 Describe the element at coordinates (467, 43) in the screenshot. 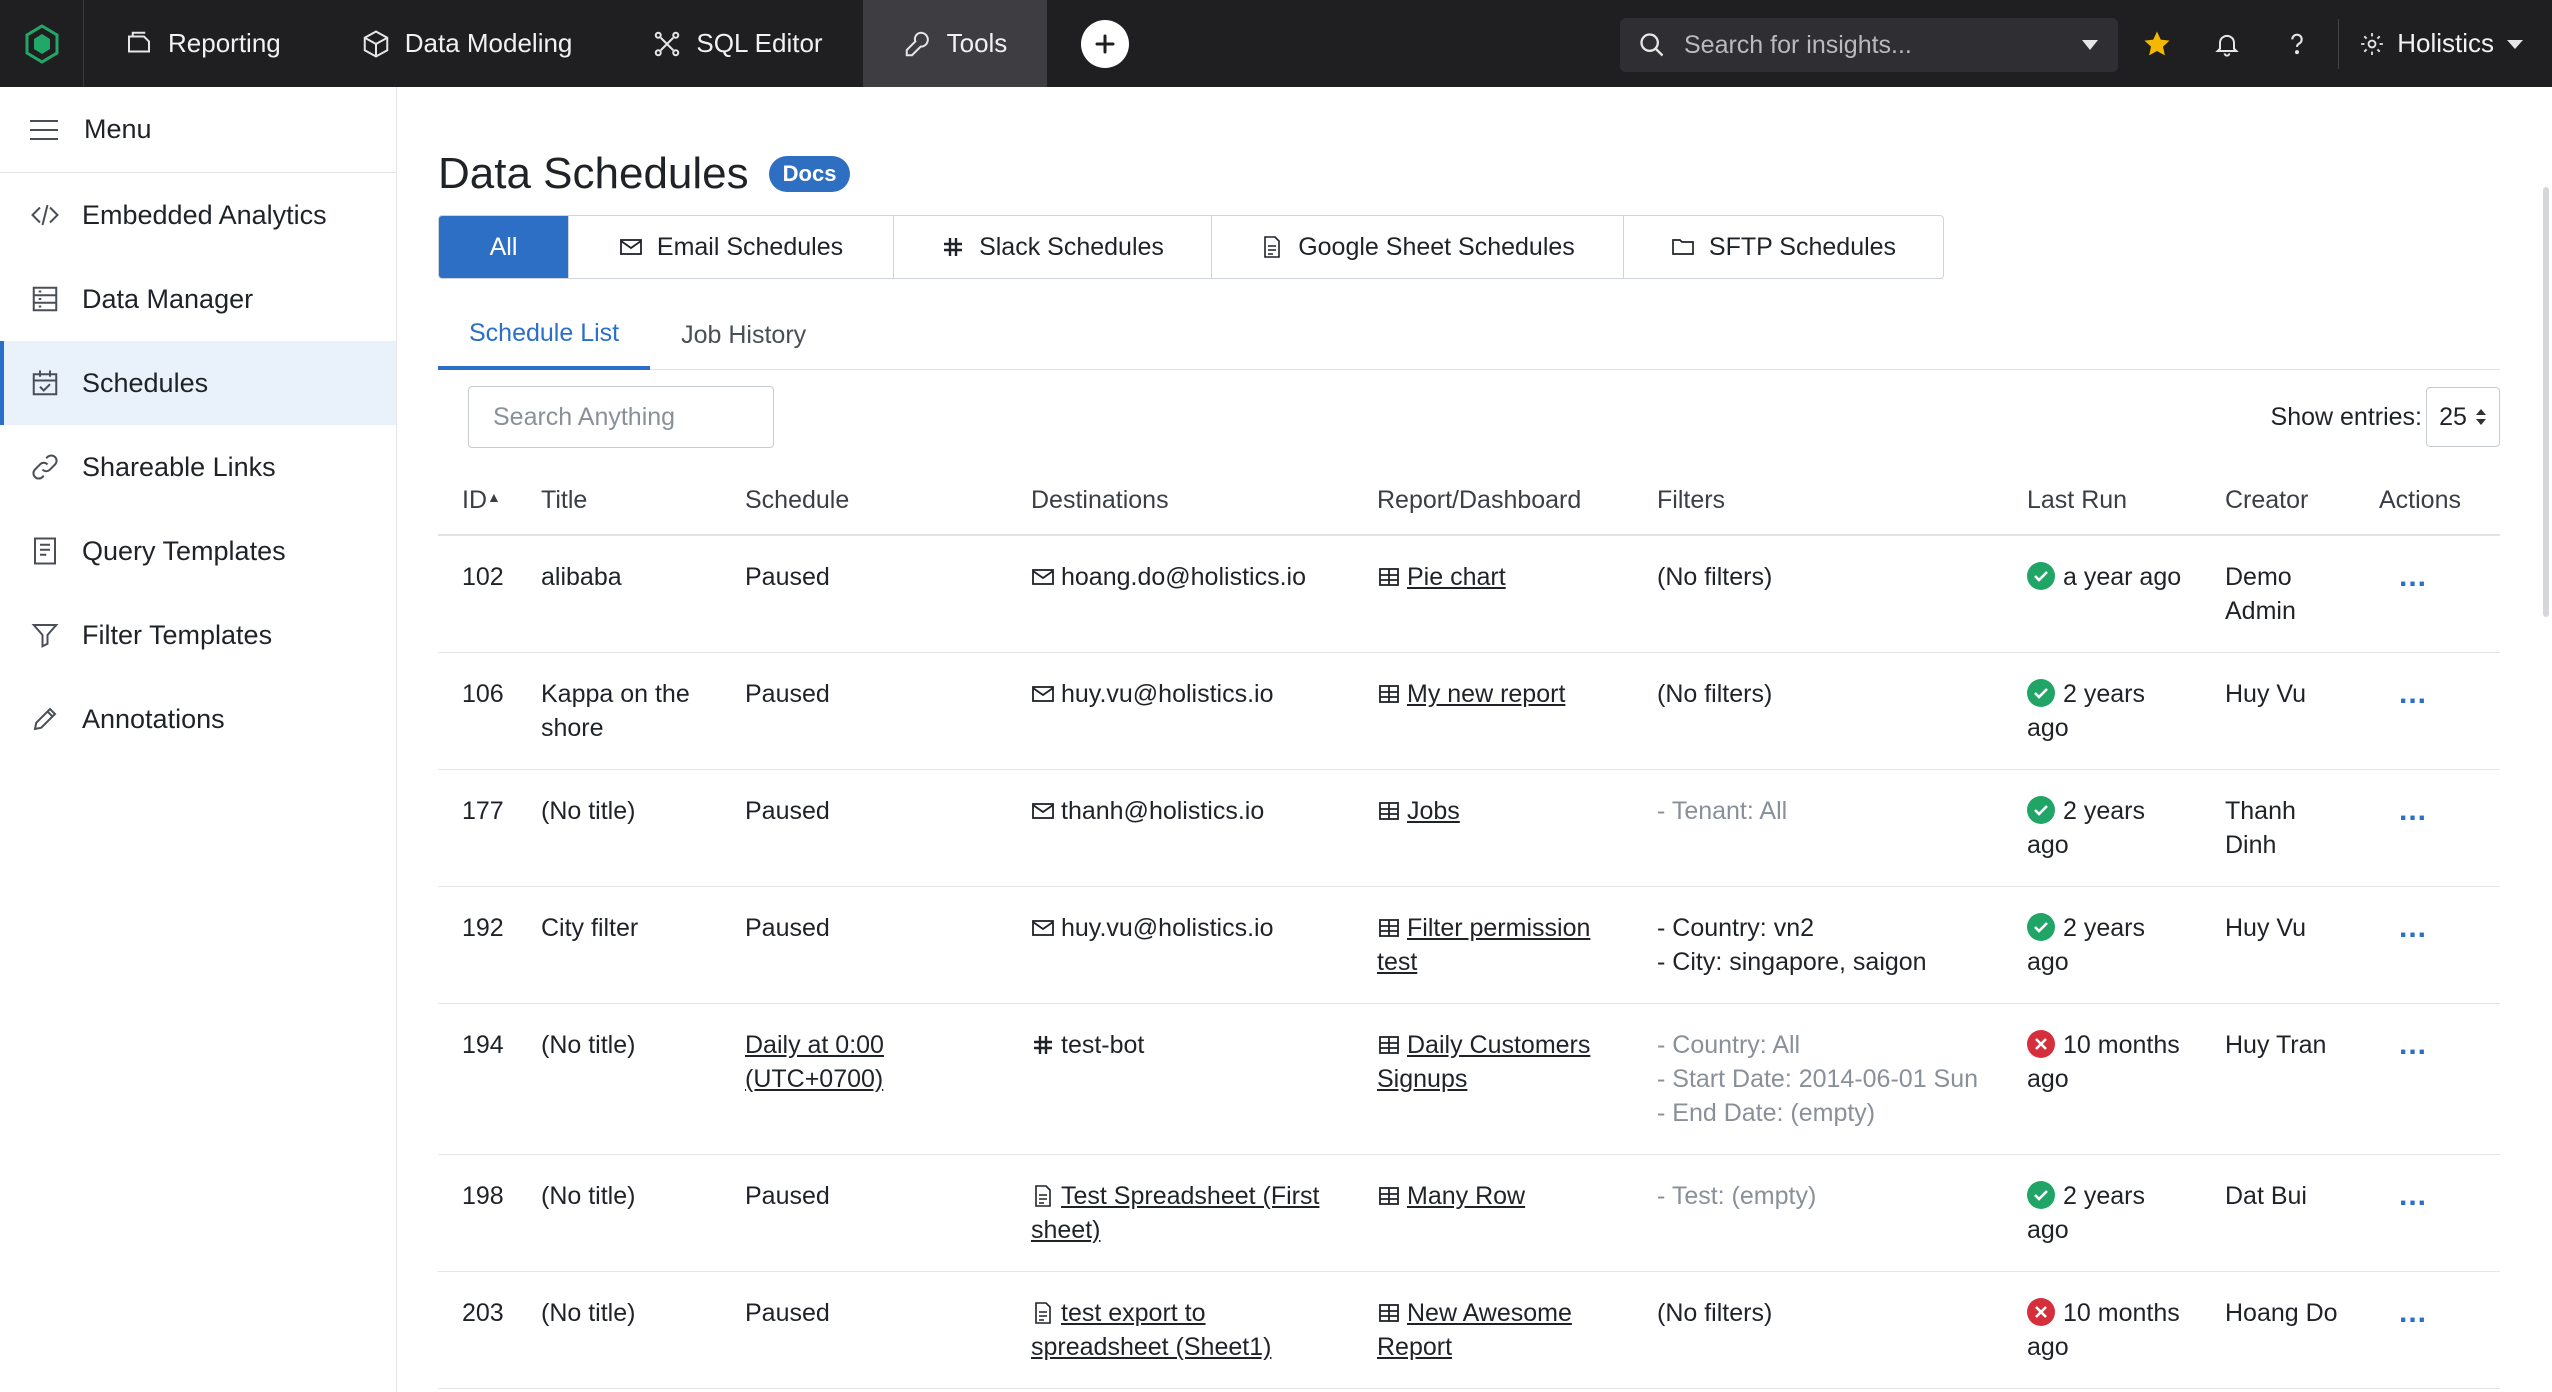

I see `nav-data-modeling: Data Modeling` at that location.